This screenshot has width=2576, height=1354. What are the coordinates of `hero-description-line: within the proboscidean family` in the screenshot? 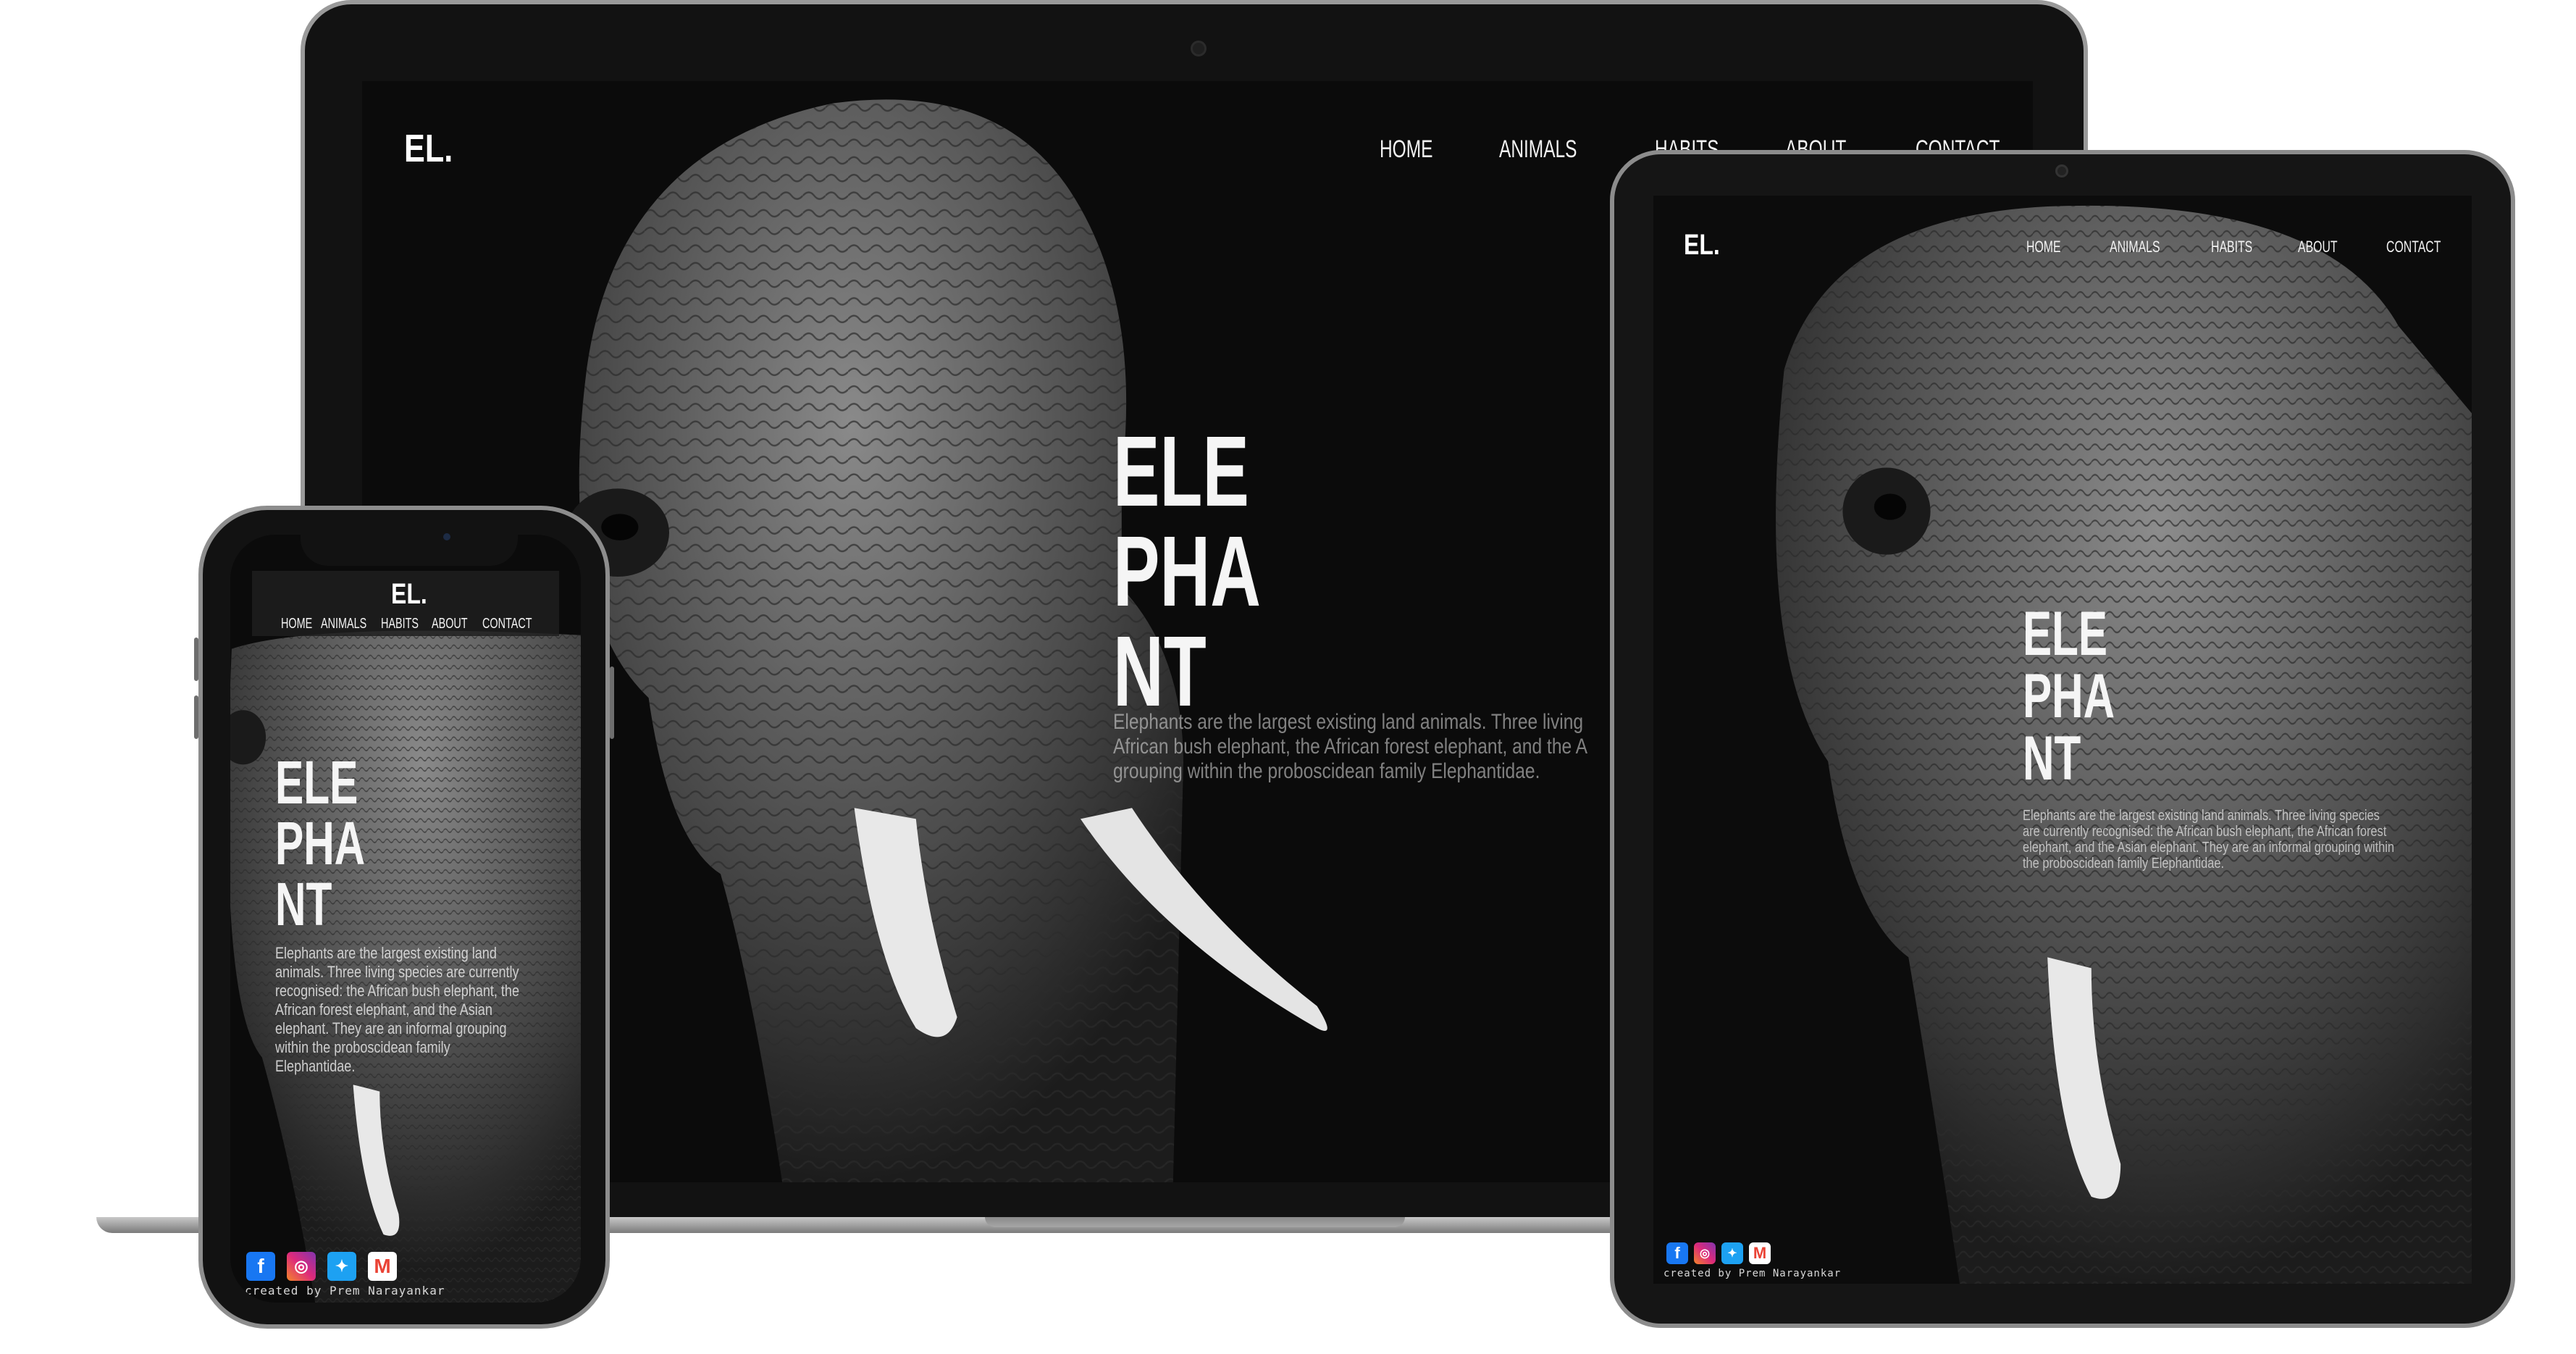 It's located at (362, 1047).